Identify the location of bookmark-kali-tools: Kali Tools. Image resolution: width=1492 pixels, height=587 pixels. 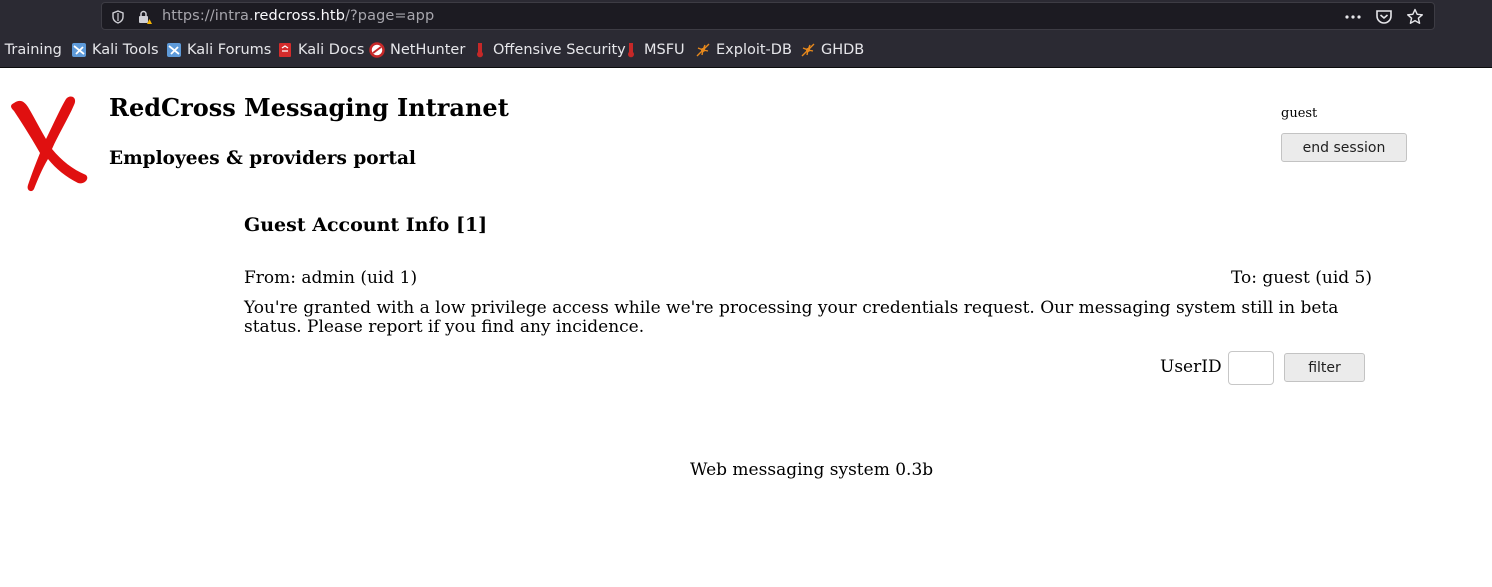
(115, 50).